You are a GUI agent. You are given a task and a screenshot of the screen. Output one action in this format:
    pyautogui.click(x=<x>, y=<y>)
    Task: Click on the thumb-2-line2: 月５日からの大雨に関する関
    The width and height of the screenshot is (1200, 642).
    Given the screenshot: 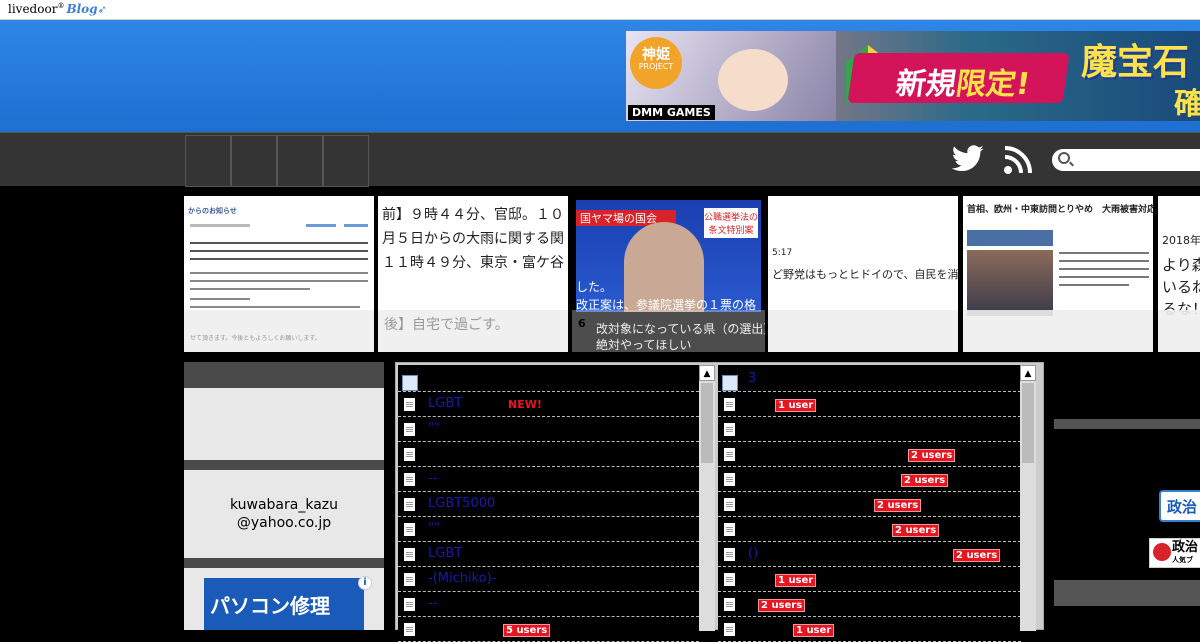 What is the action you would take?
    pyautogui.click(x=473, y=239)
    